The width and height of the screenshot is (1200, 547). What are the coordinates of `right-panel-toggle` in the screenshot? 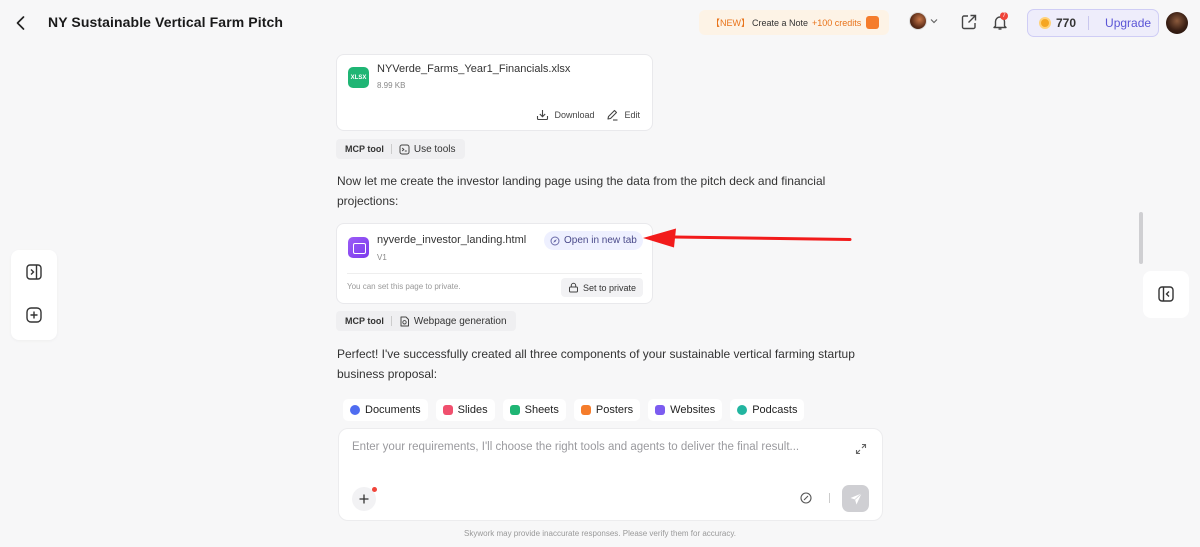 It's located at (1166, 294).